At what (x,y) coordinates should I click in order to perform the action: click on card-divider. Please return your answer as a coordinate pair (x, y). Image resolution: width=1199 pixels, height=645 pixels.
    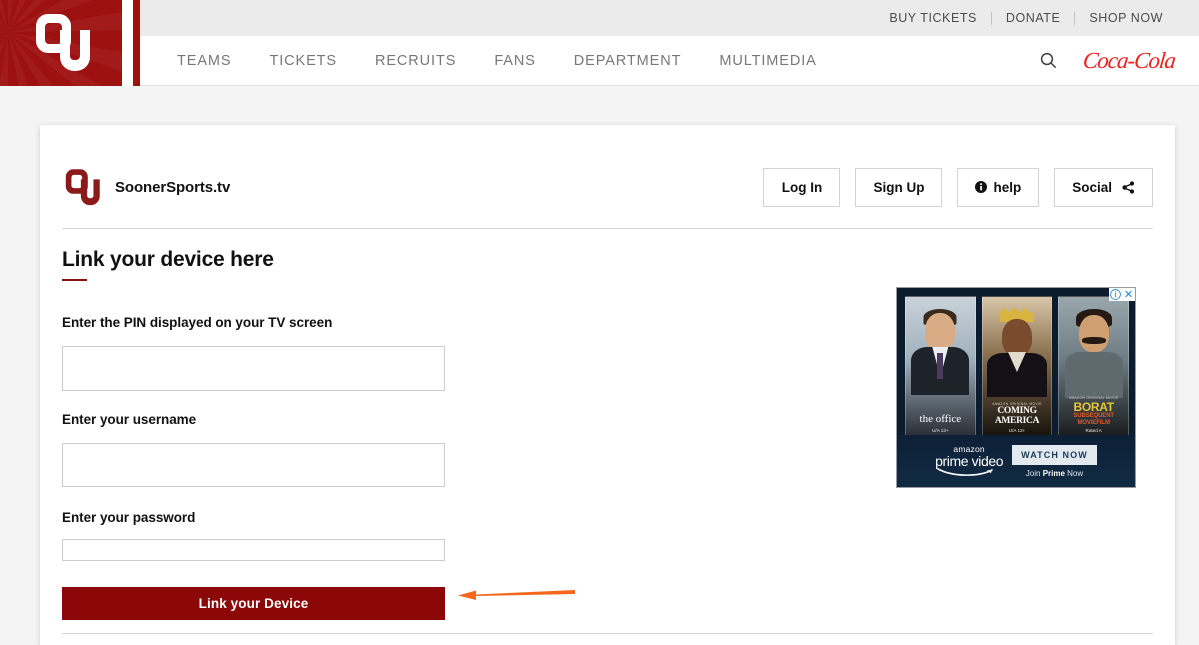
    Looking at the image, I should click on (607, 228).